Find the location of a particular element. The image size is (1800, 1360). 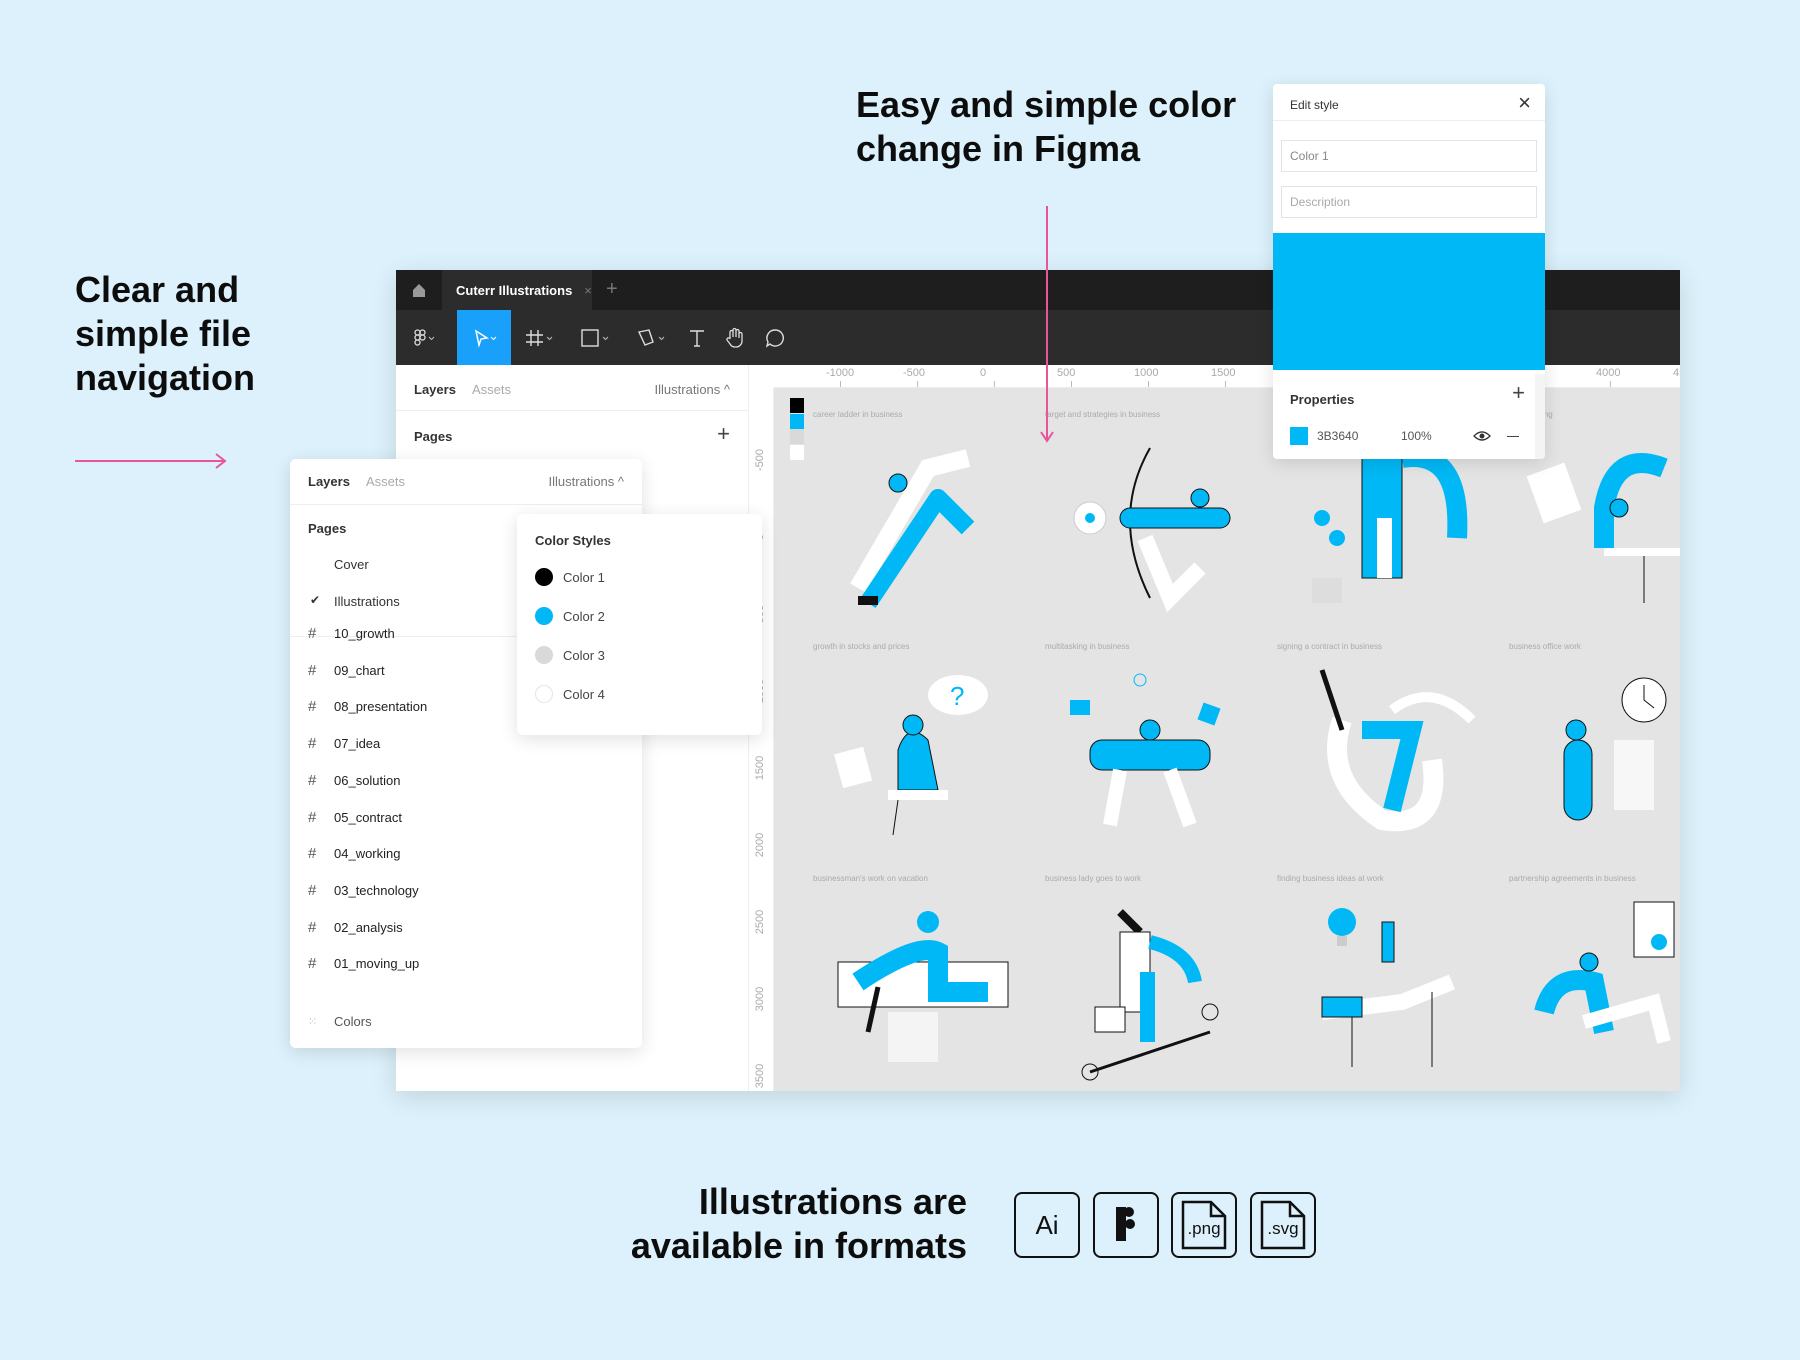

style-name-input: Color 1 is located at coordinates (1409, 156).